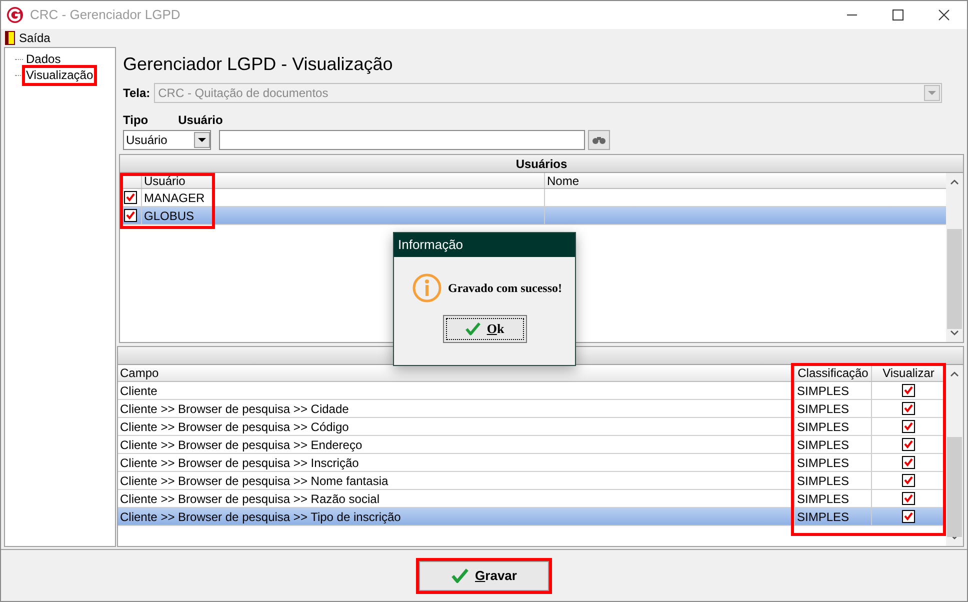  I want to click on table-cell: Cliente >> Browser de pesquisa >> Cidade, so click(456, 408).